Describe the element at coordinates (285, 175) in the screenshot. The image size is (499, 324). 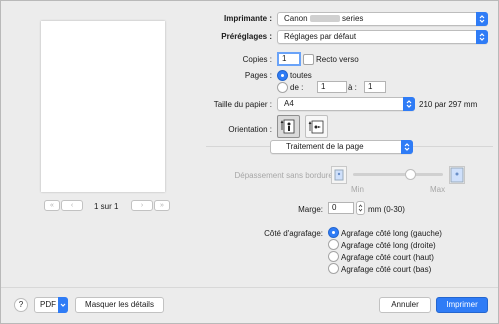
I see `borderless-label: Dépassement sans bordure:` at that location.